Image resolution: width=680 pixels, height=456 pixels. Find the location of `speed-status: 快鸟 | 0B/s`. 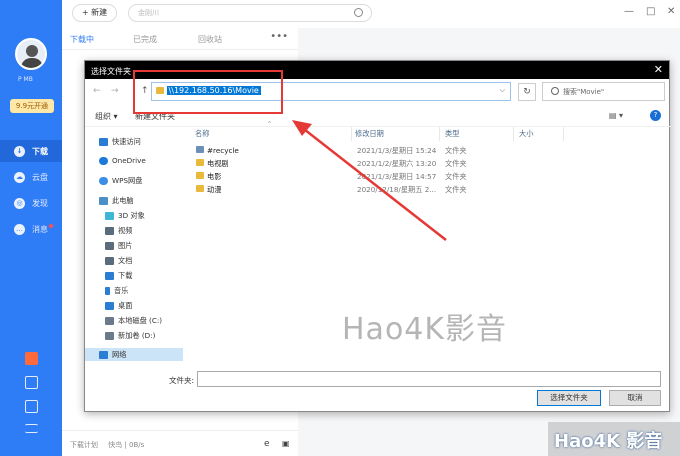

speed-status: 快鸟 | 0B/s is located at coordinates (126, 445).